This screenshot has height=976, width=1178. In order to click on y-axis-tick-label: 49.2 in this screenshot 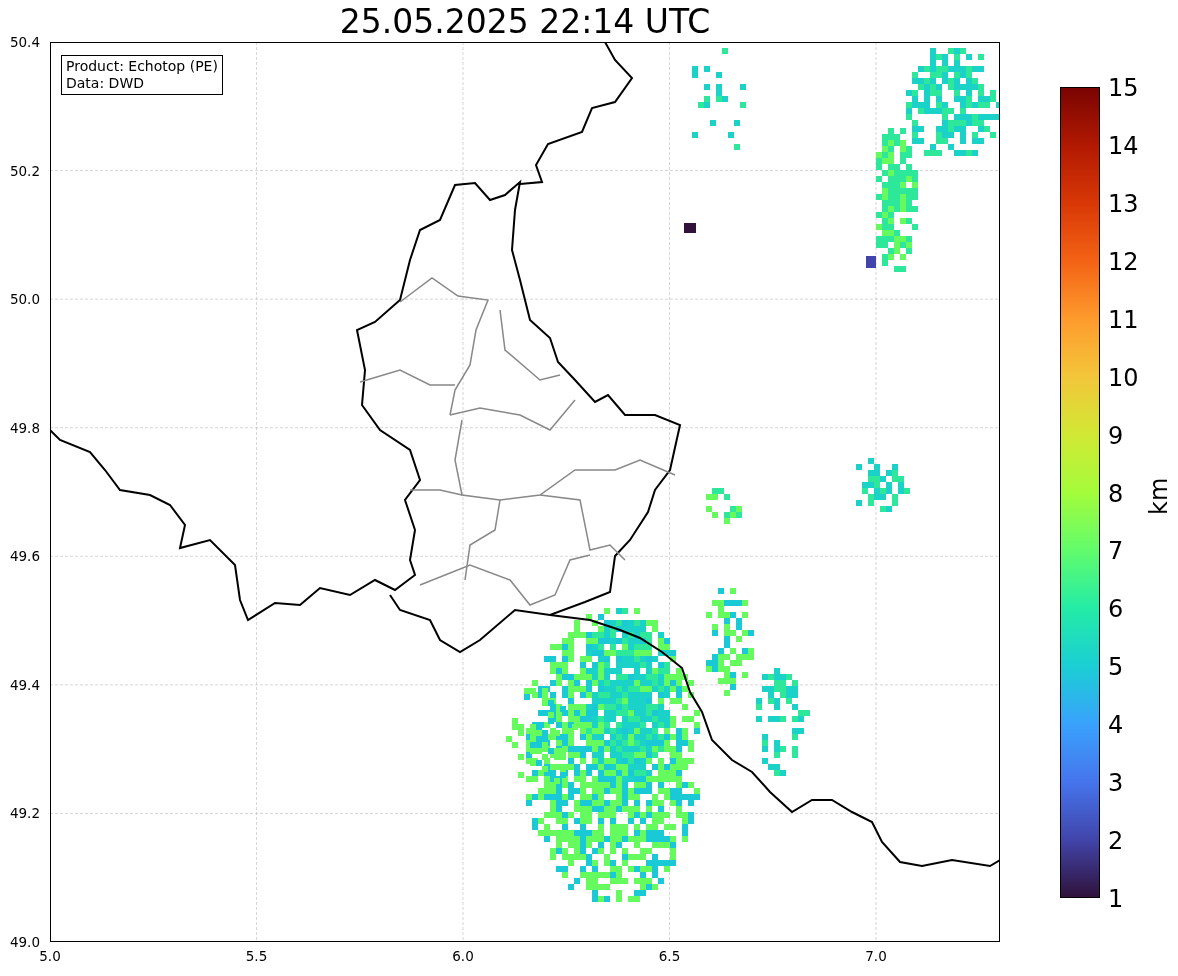, I will do `click(24, 813)`.